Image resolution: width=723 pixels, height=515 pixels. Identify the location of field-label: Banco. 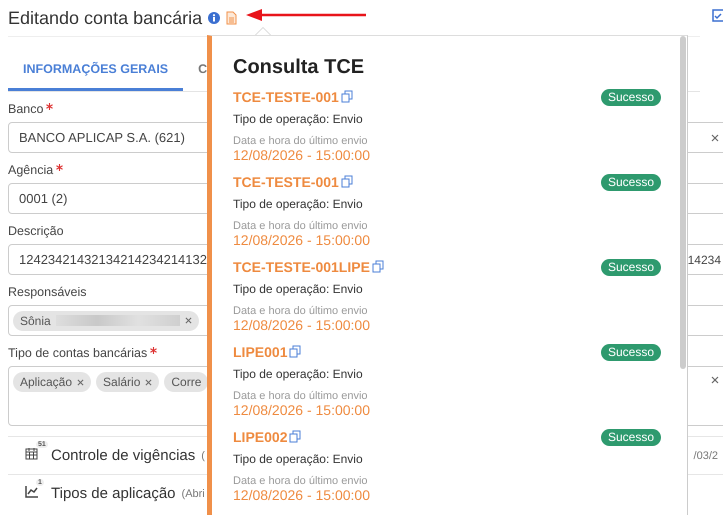
(26, 109).